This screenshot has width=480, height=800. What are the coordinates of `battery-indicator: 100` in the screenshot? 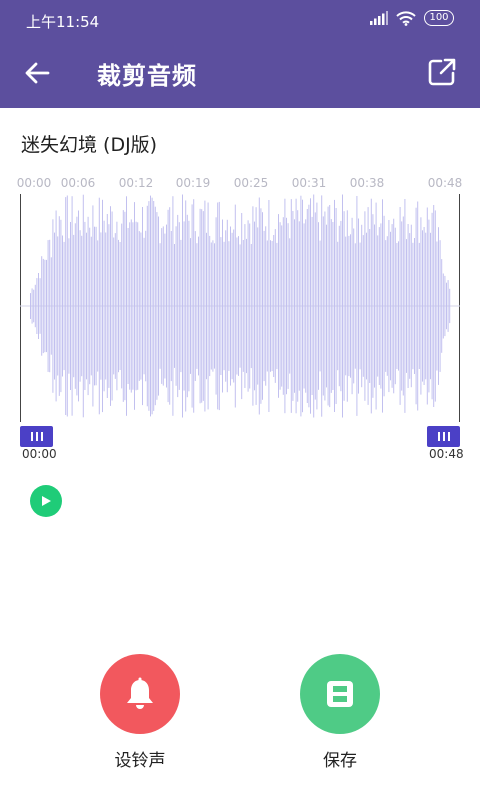 It's located at (439, 18).